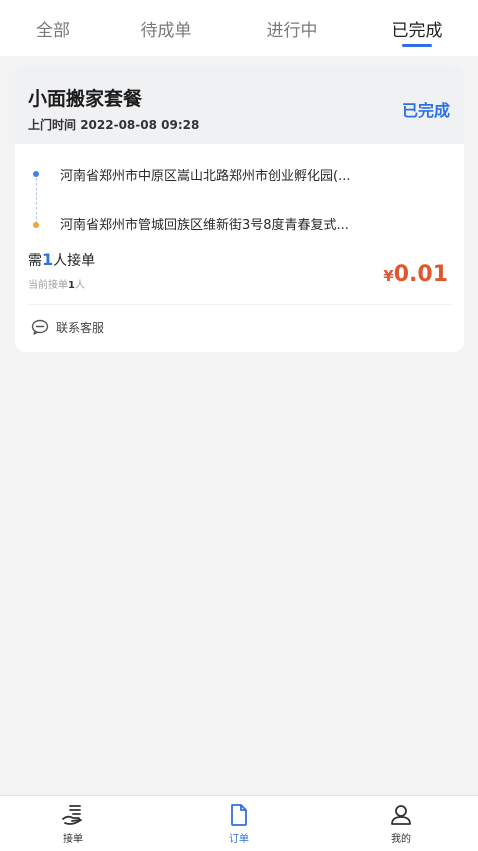  I want to click on price-value: 0.01, so click(420, 274).